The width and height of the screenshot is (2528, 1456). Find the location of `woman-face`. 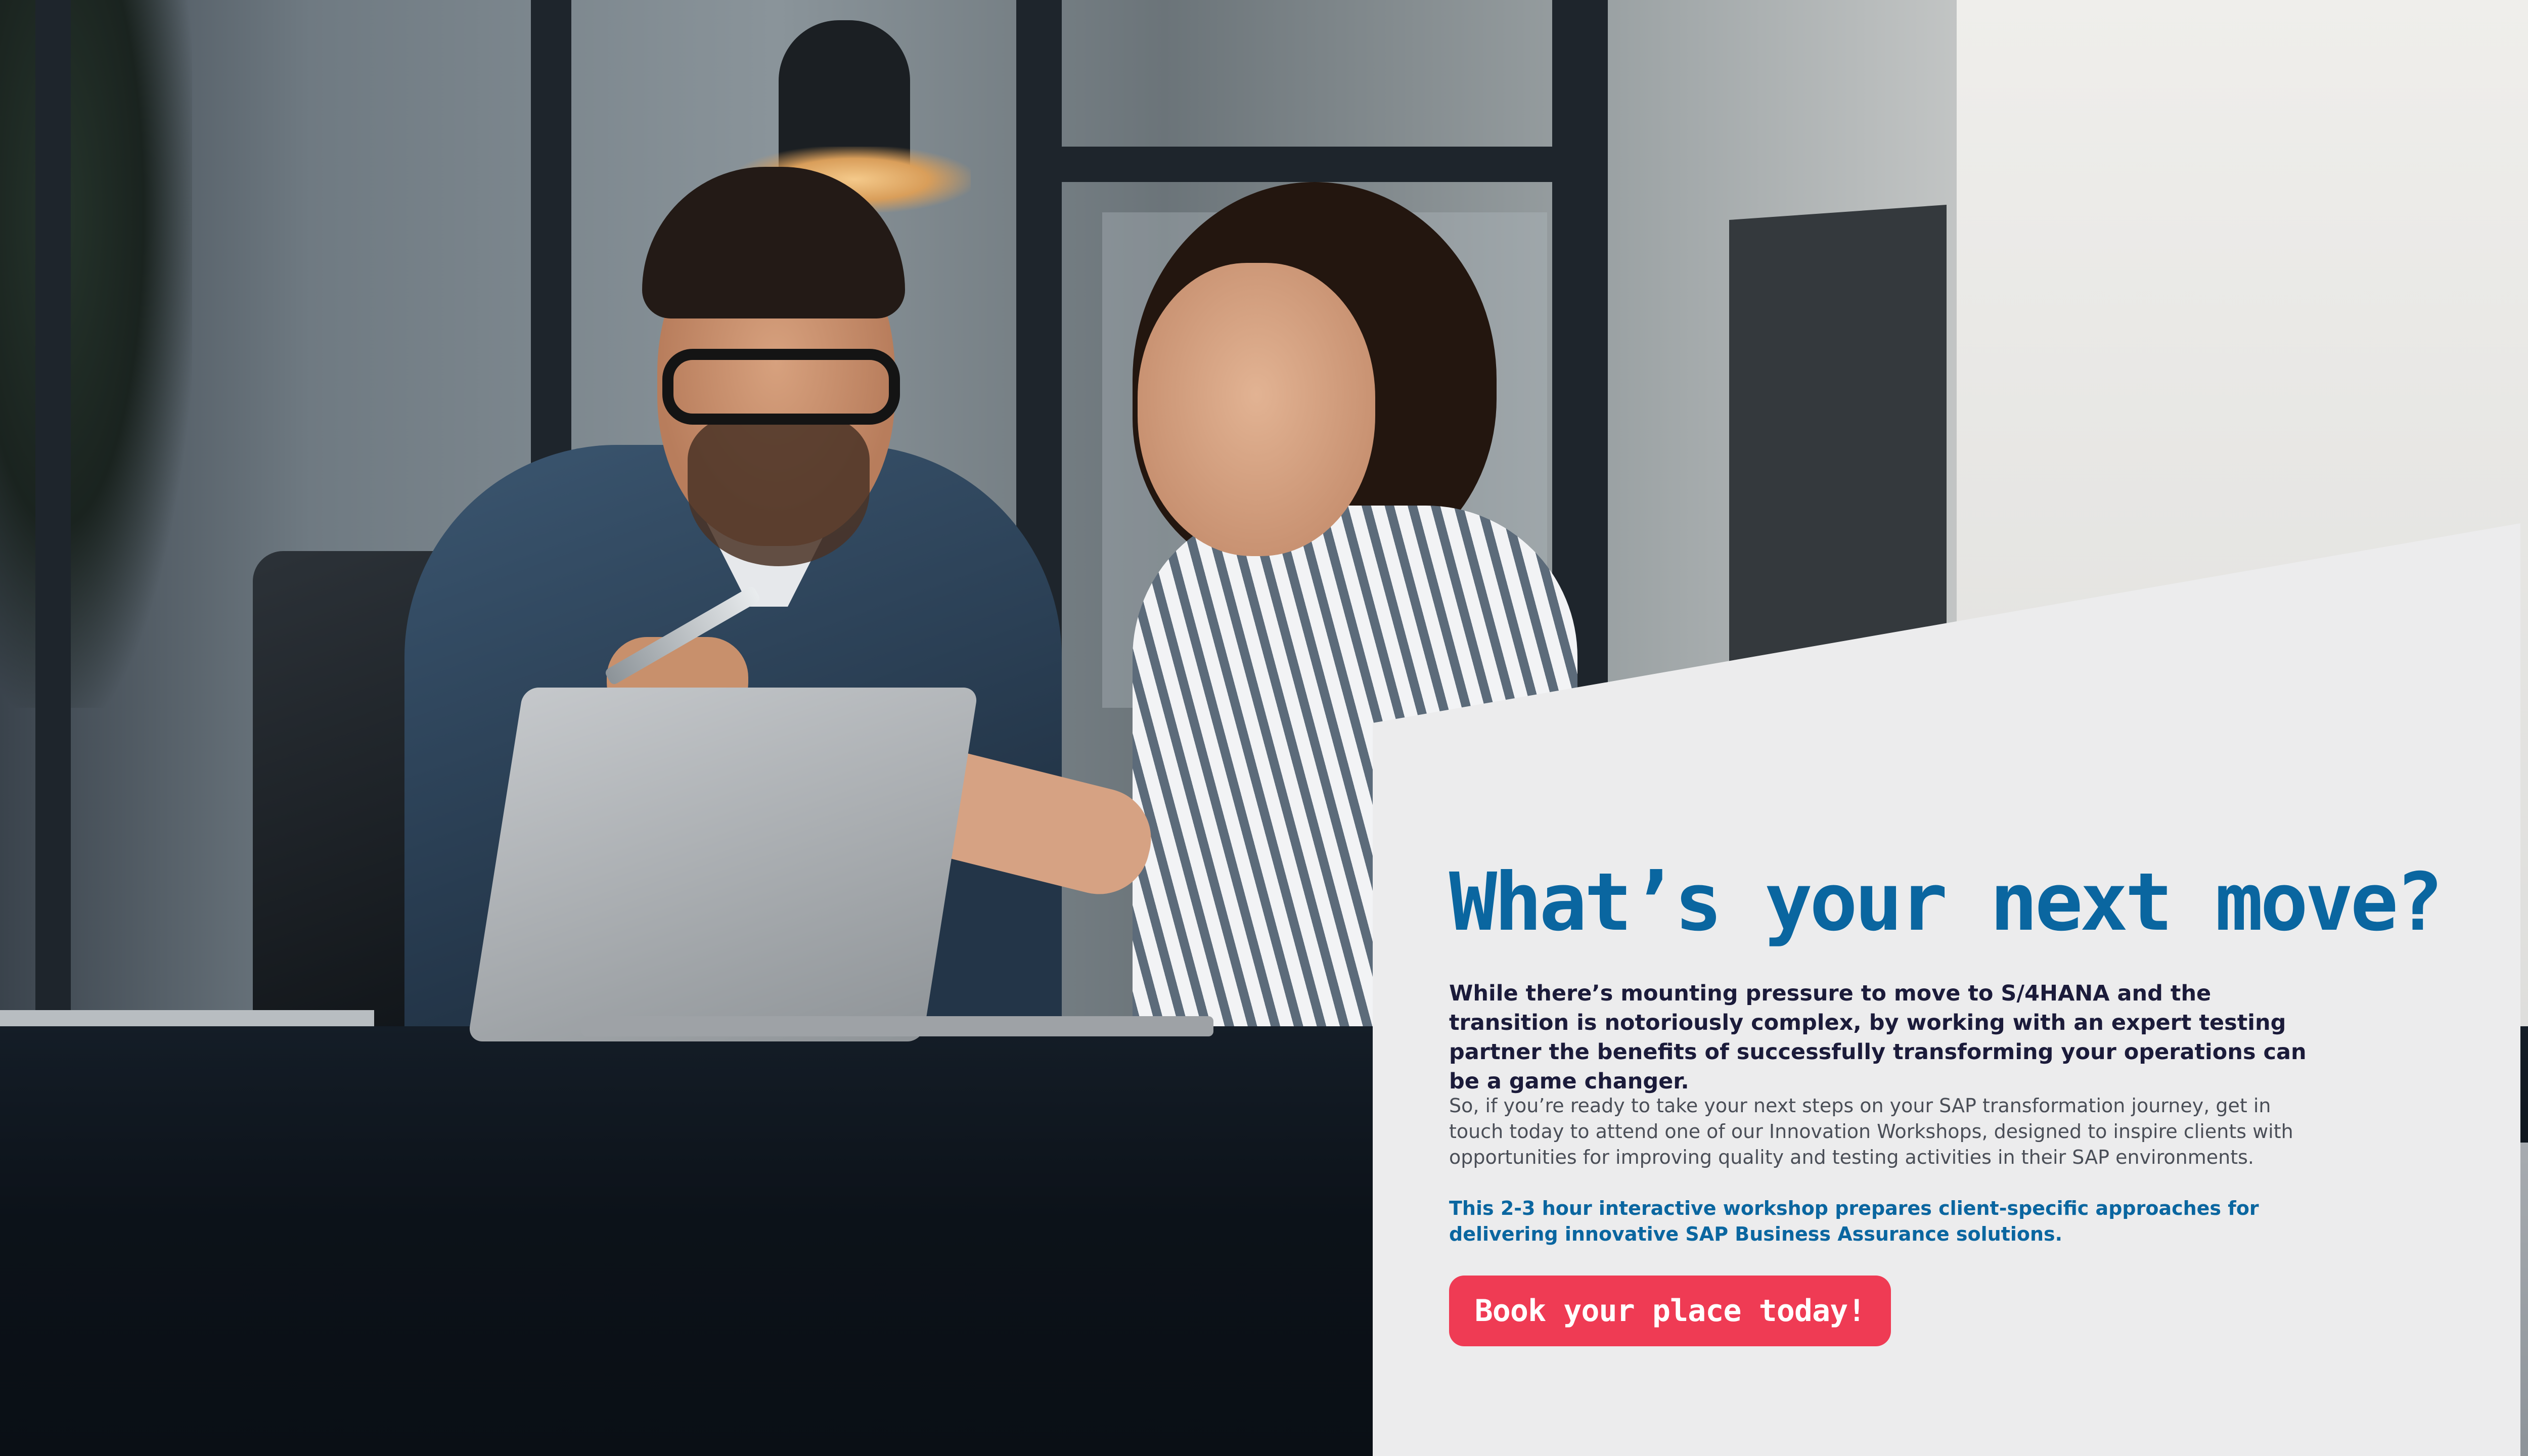

woman-face is located at coordinates (1256, 409).